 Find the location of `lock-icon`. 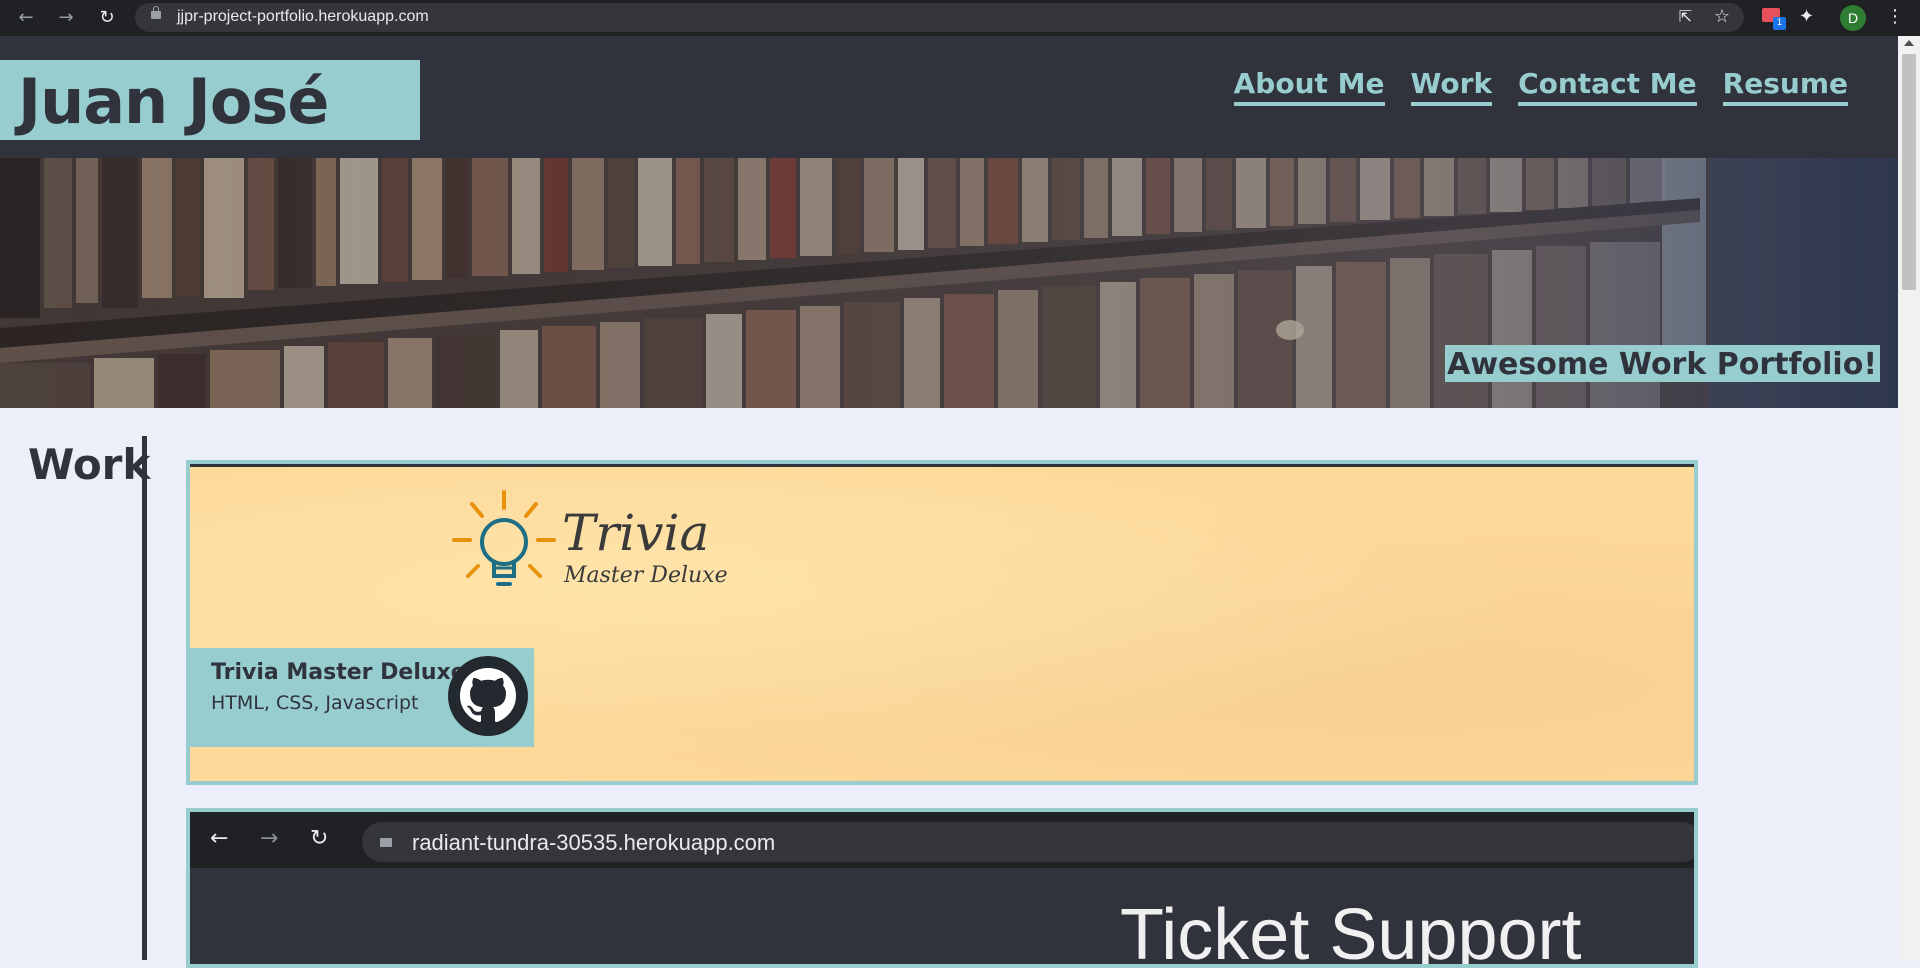

lock-icon is located at coordinates (156, 12).